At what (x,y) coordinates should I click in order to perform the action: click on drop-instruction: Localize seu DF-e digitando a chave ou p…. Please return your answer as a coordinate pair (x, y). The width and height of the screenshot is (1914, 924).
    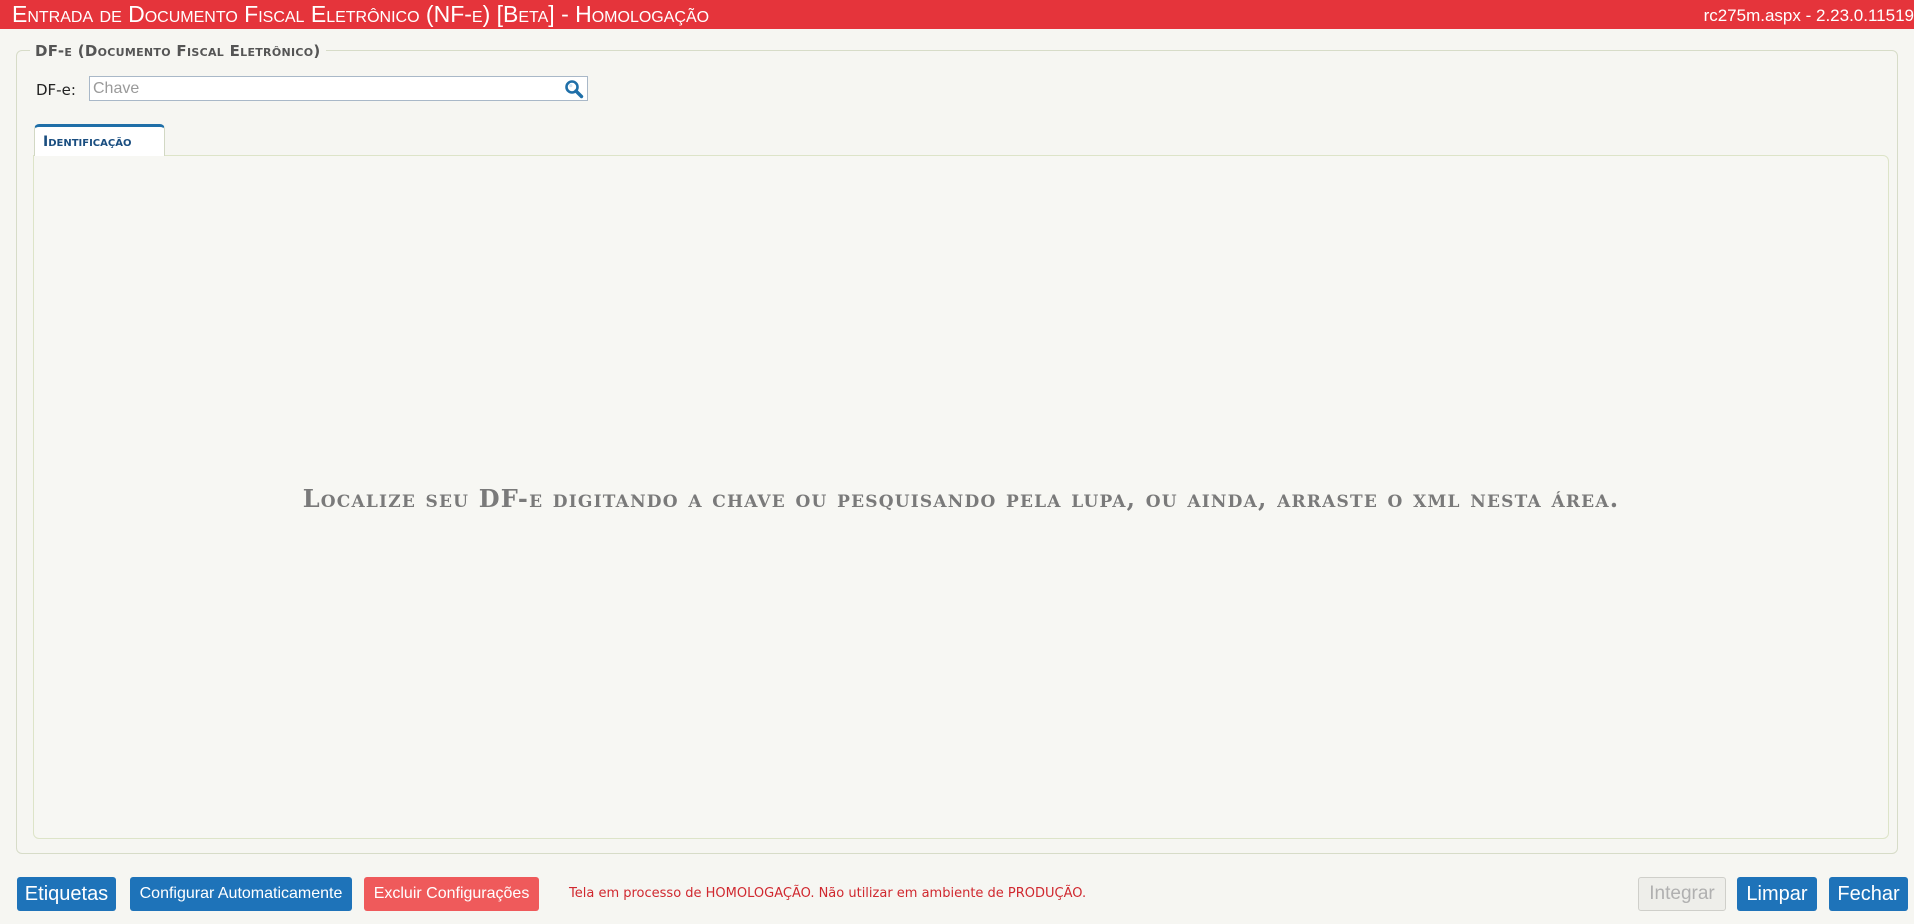
    Looking at the image, I should click on (961, 498).